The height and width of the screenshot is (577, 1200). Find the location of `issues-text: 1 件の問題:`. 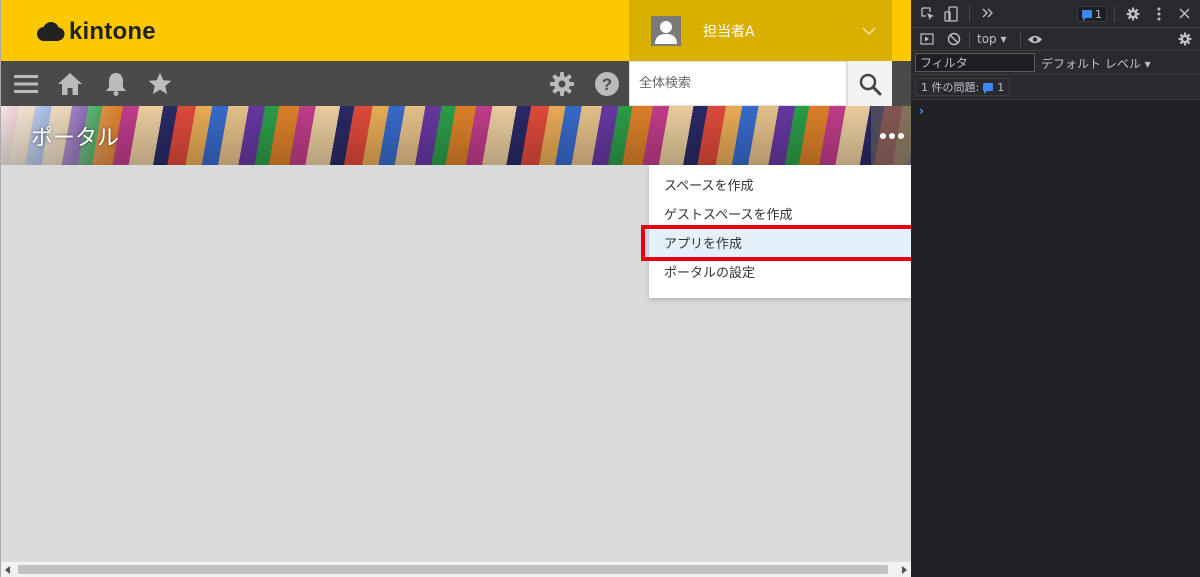

issues-text: 1 件の問題: is located at coordinates (950, 87).